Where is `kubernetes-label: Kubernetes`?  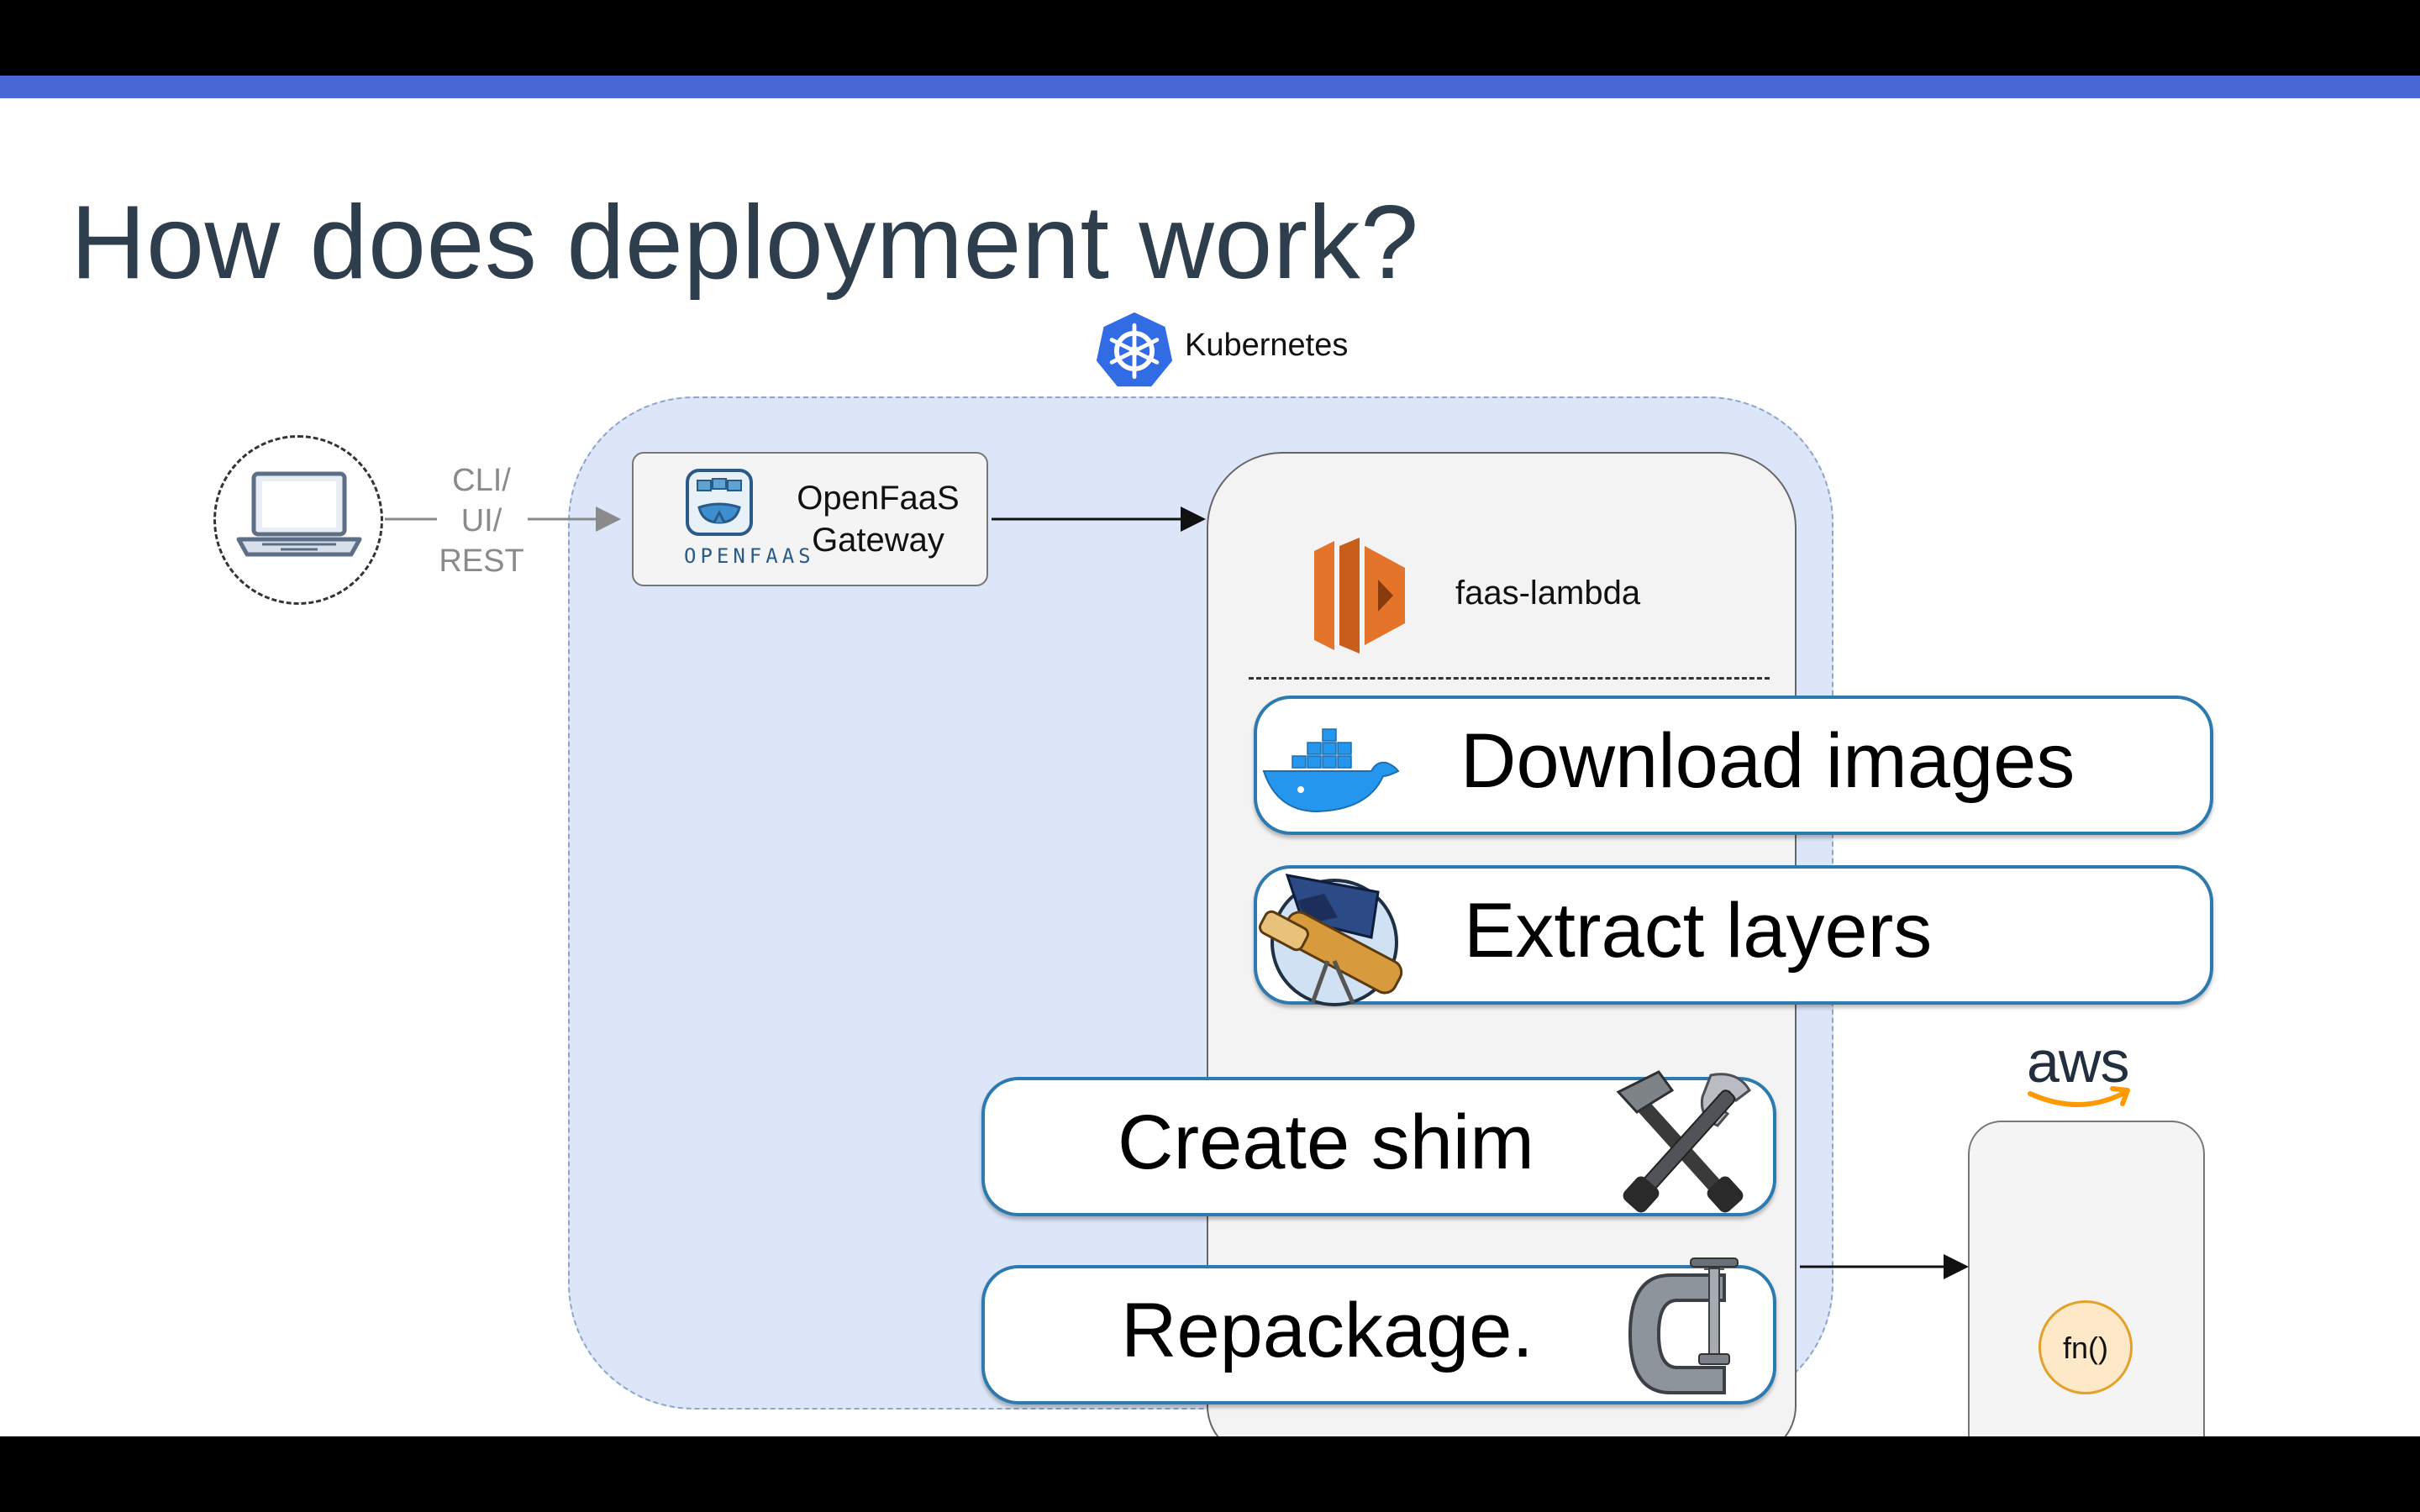
kubernetes-label: Kubernetes is located at coordinates (1267, 345).